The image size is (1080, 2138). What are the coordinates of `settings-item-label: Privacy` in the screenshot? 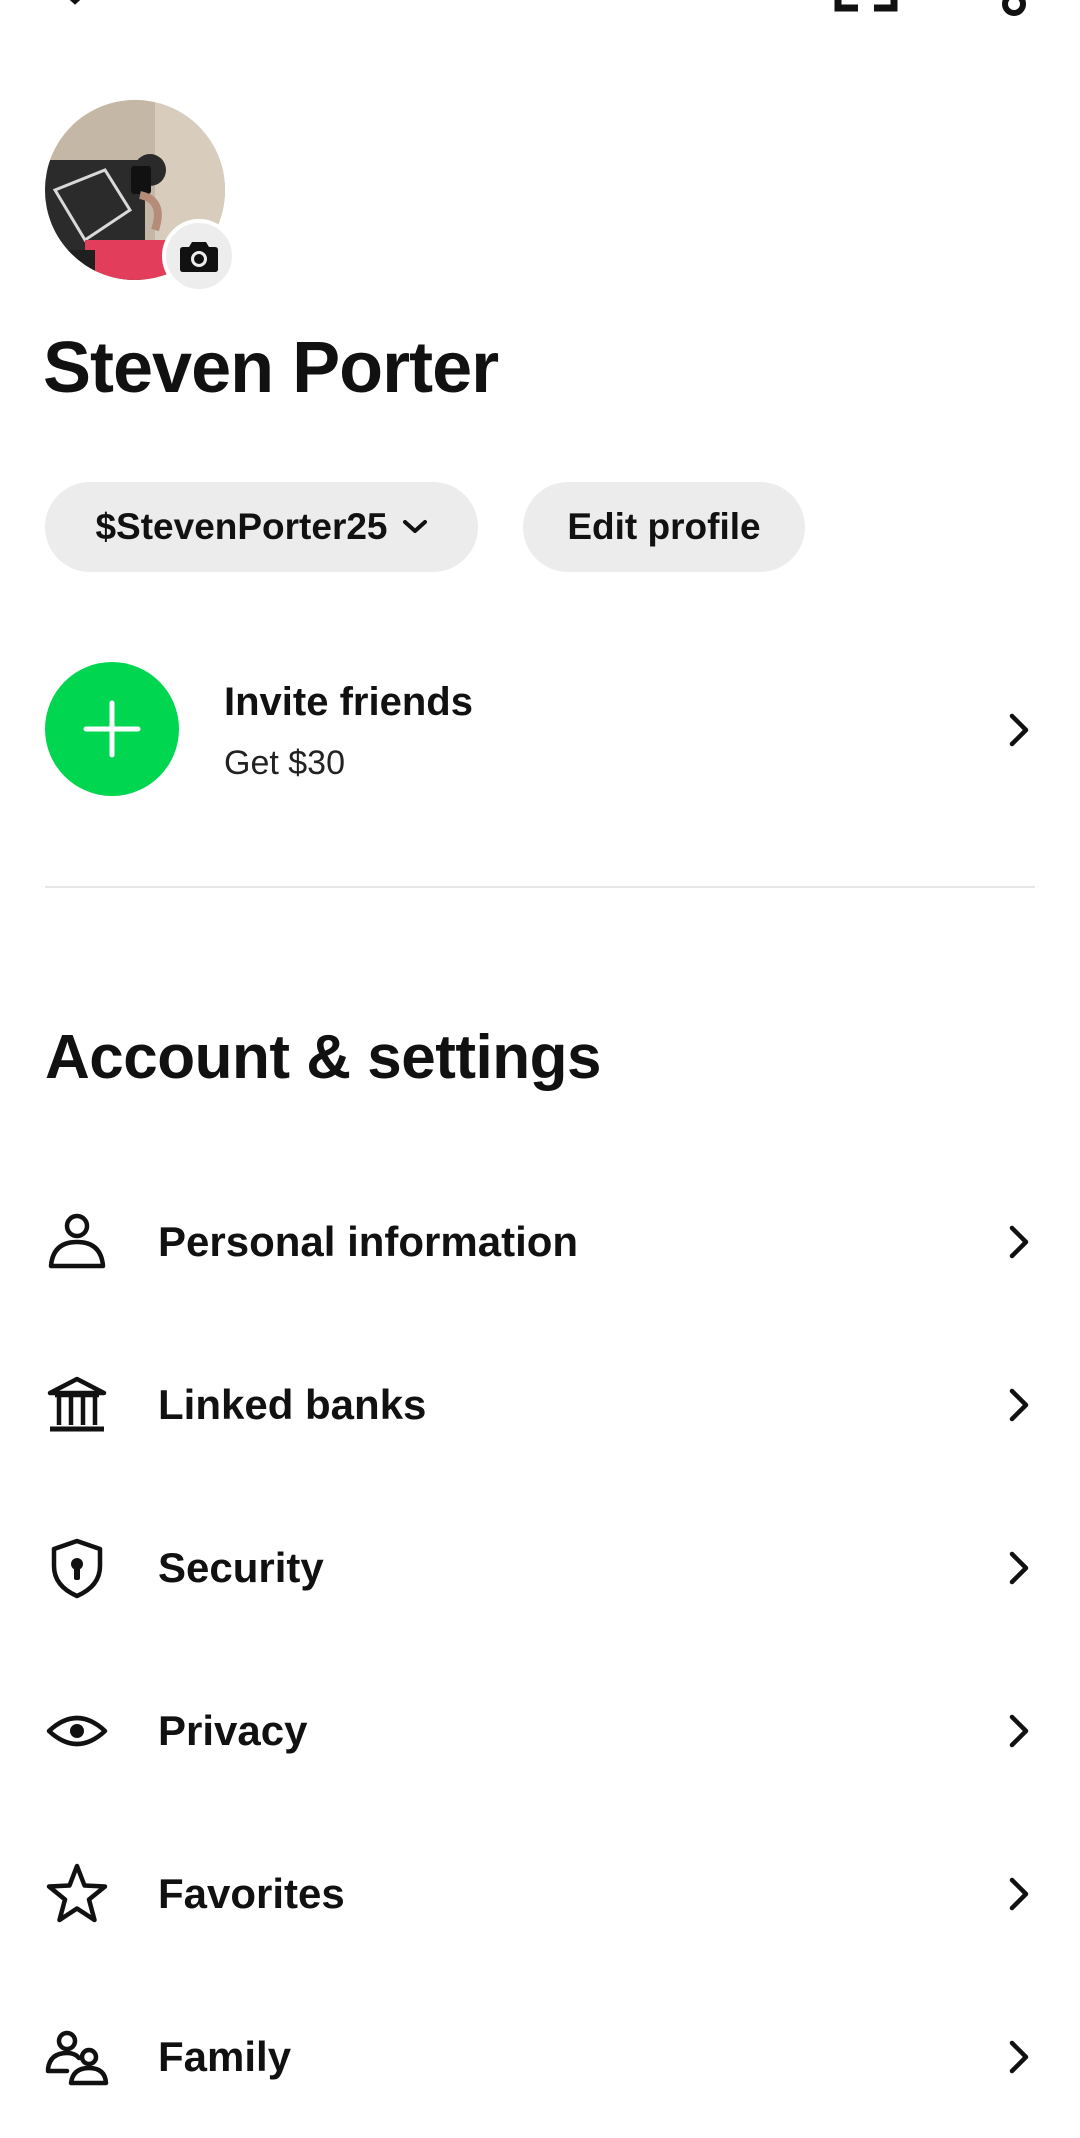 It's located at (233, 1730).